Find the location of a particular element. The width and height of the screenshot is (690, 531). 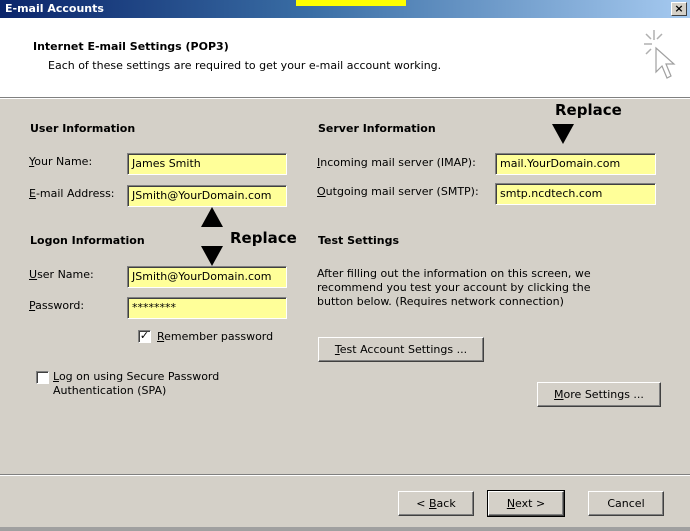

password-label: Password: is located at coordinates (57, 305).